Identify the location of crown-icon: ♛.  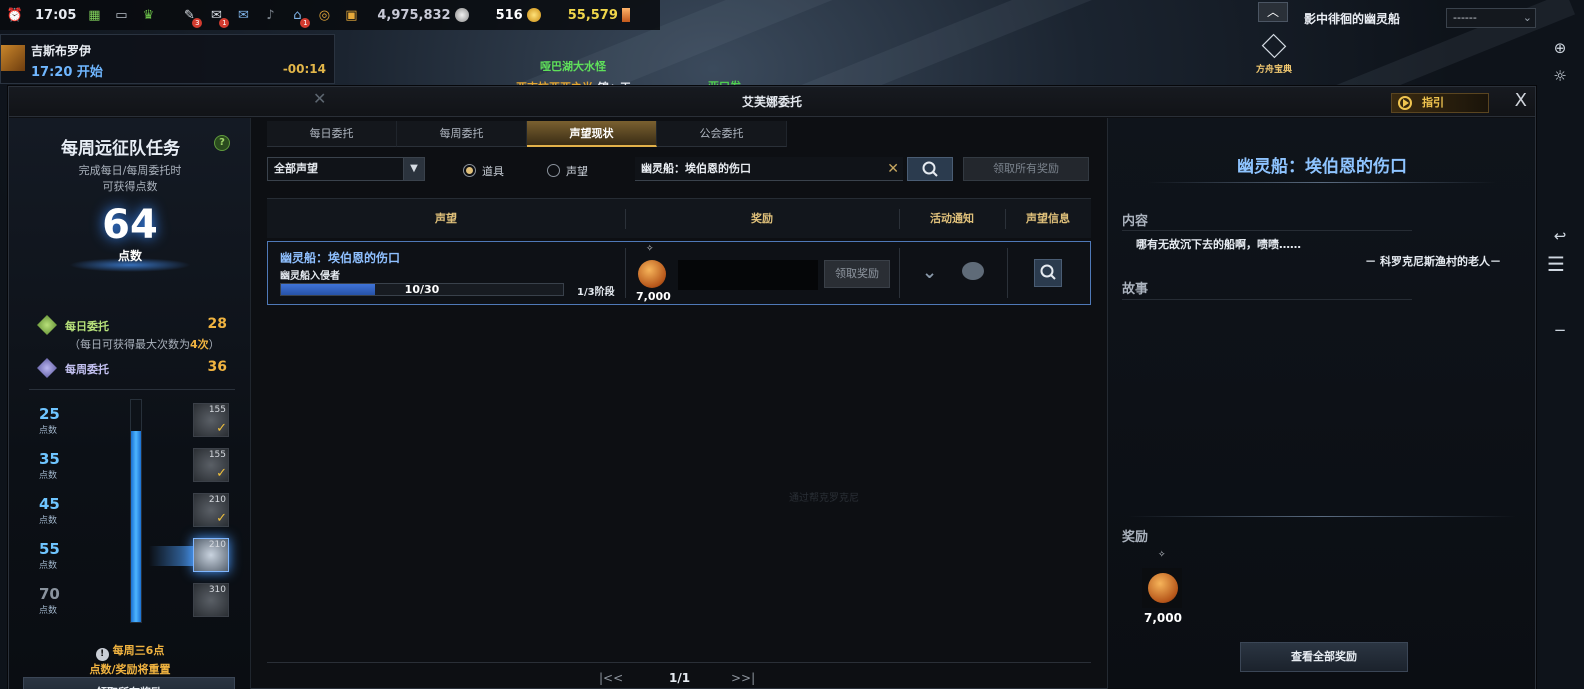
(148, 15).